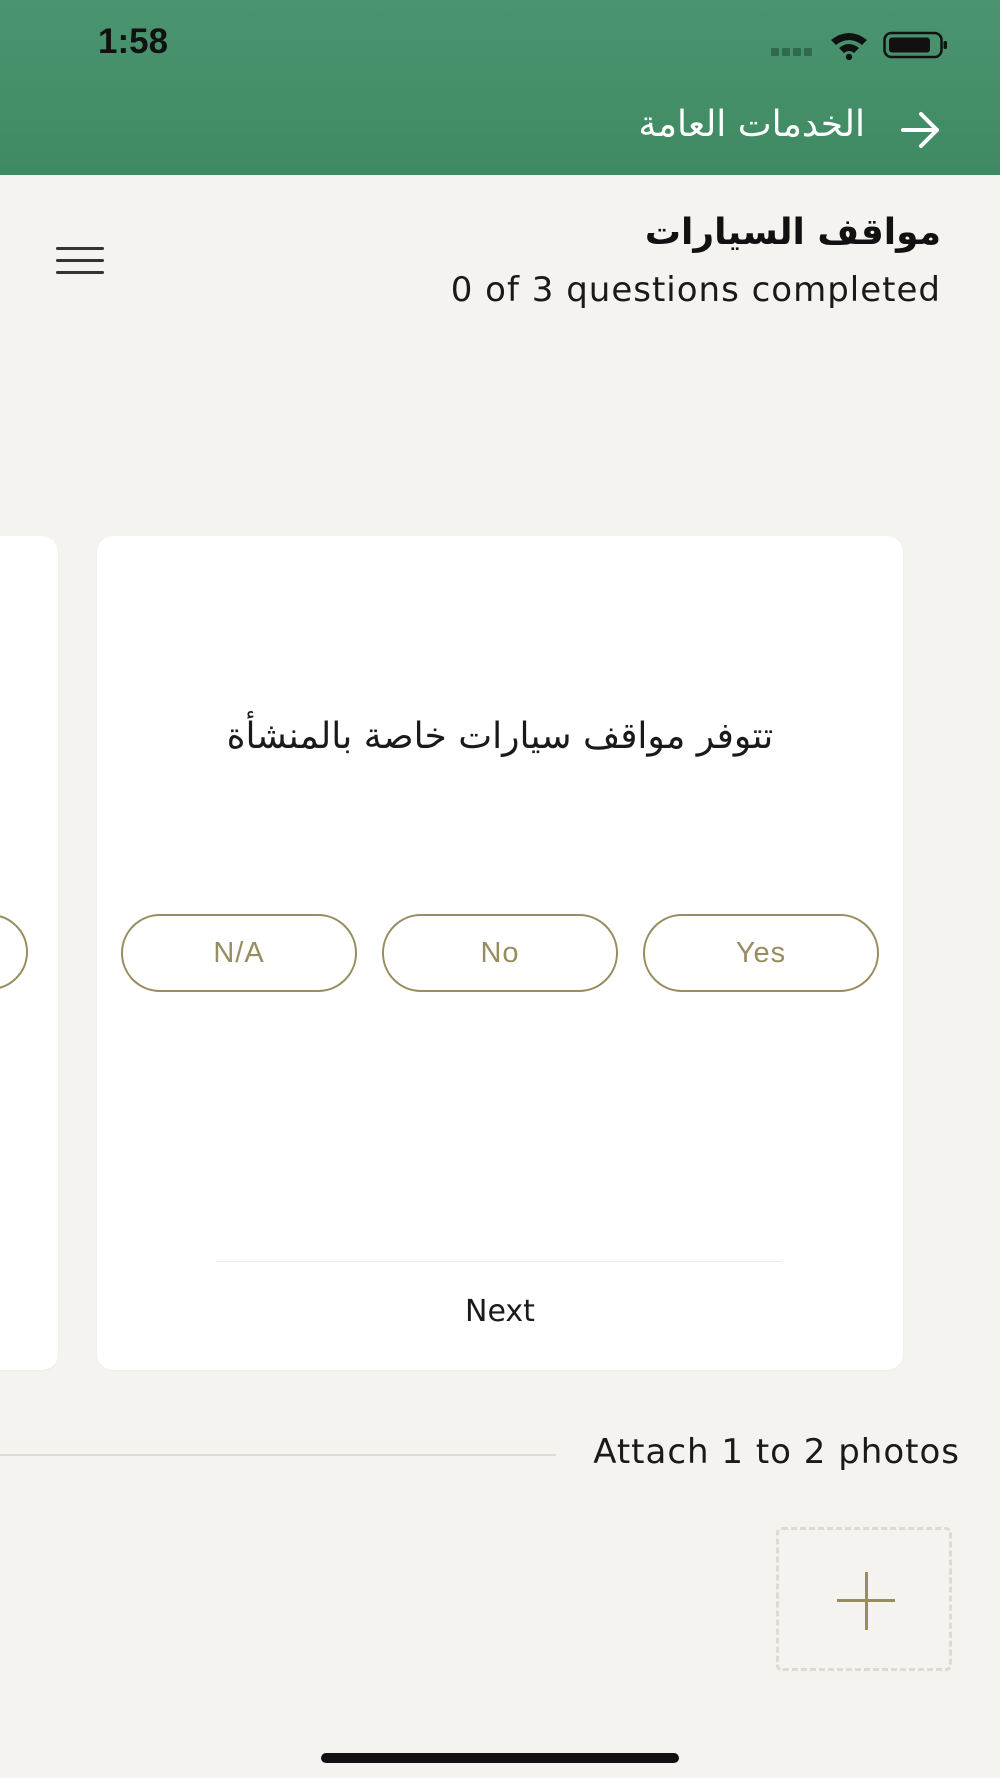  Describe the element at coordinates (849, 46) in the screenshot. I see `wifi-icon` at that location.